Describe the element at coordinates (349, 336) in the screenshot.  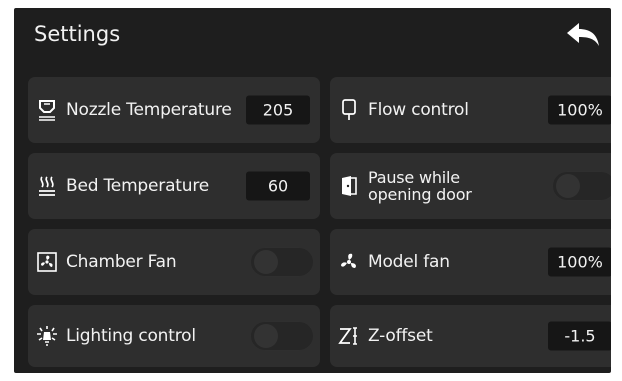
I see `z-offset-icon` at that location.